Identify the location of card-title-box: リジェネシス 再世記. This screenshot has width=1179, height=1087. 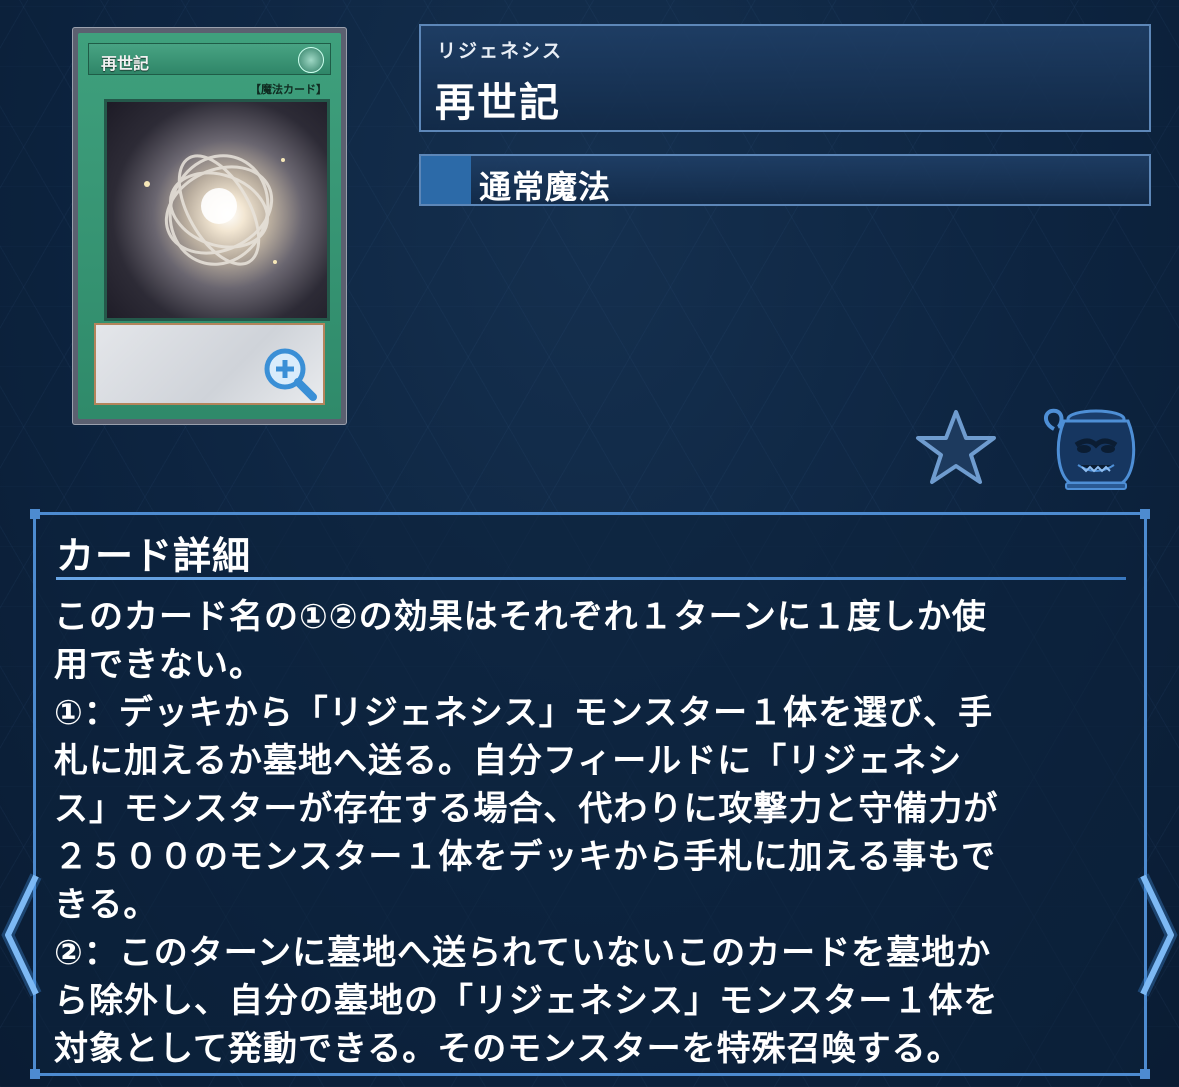
(785, 78).